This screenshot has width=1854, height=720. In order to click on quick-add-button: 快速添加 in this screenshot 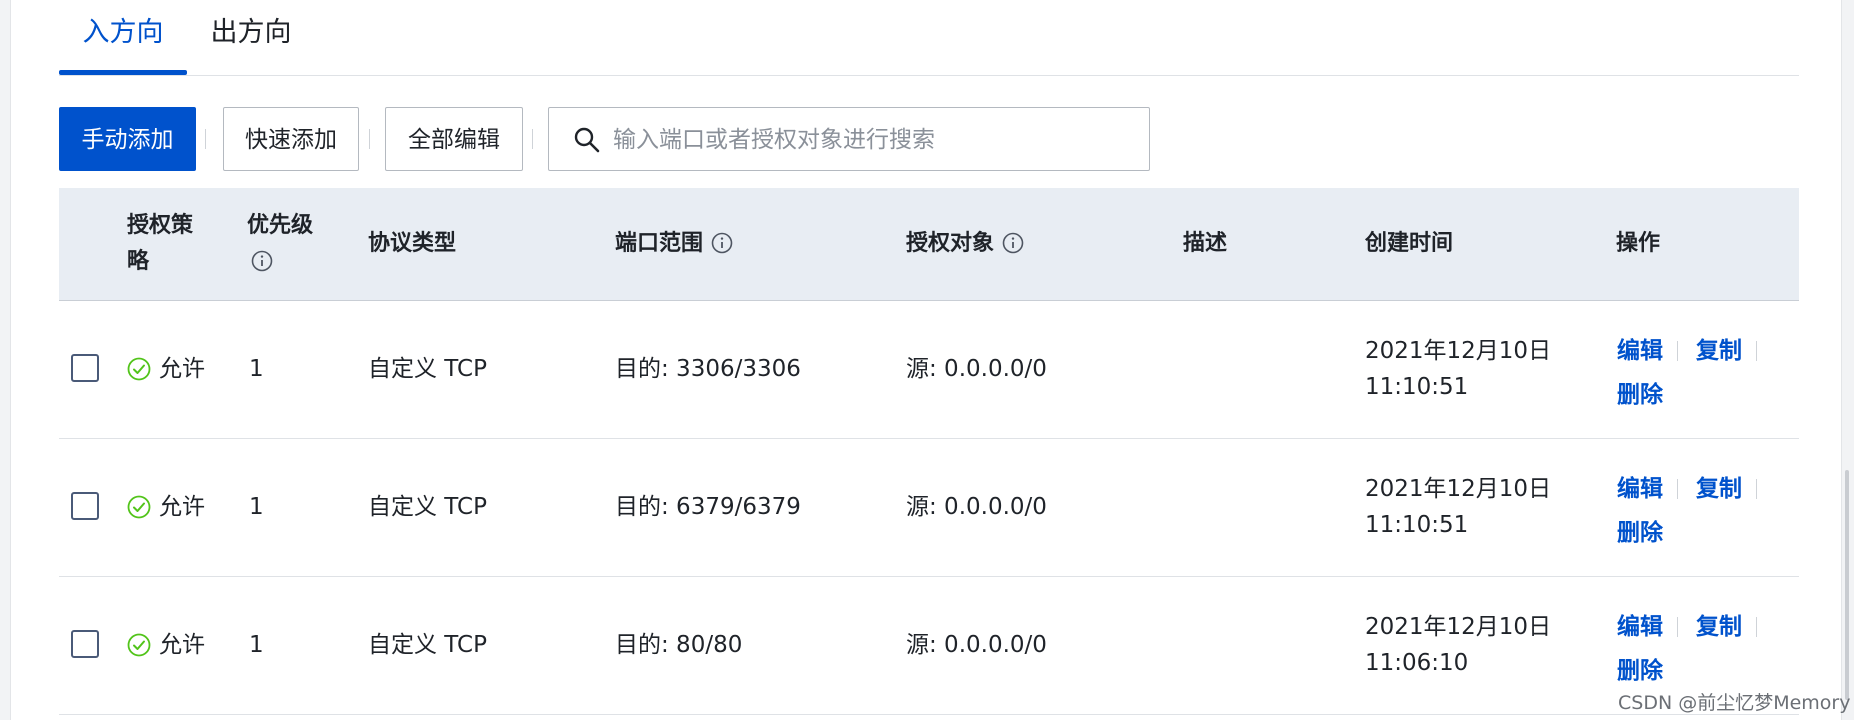, I will do `click(291, 139)`.